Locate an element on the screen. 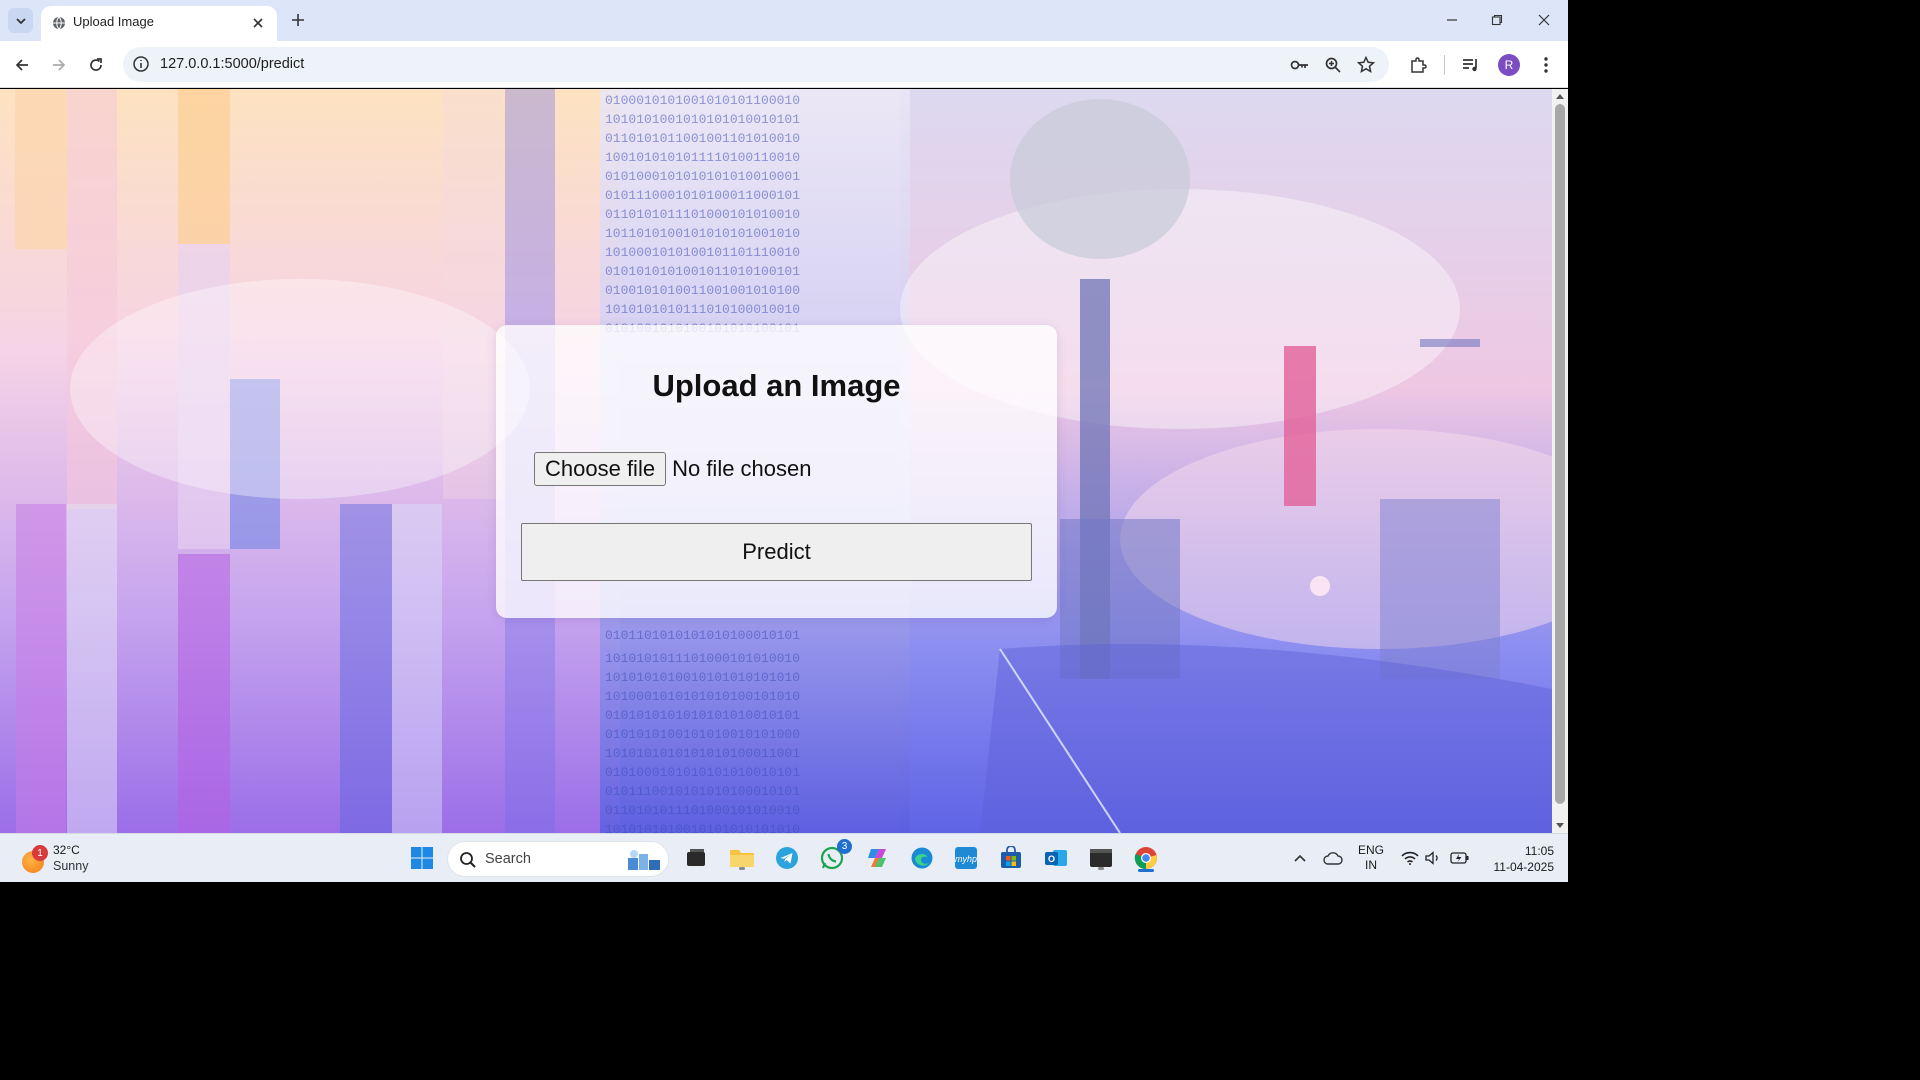 This screenshot has height=1080, width=1920. volume-button is located at coordinates (1433, 858).